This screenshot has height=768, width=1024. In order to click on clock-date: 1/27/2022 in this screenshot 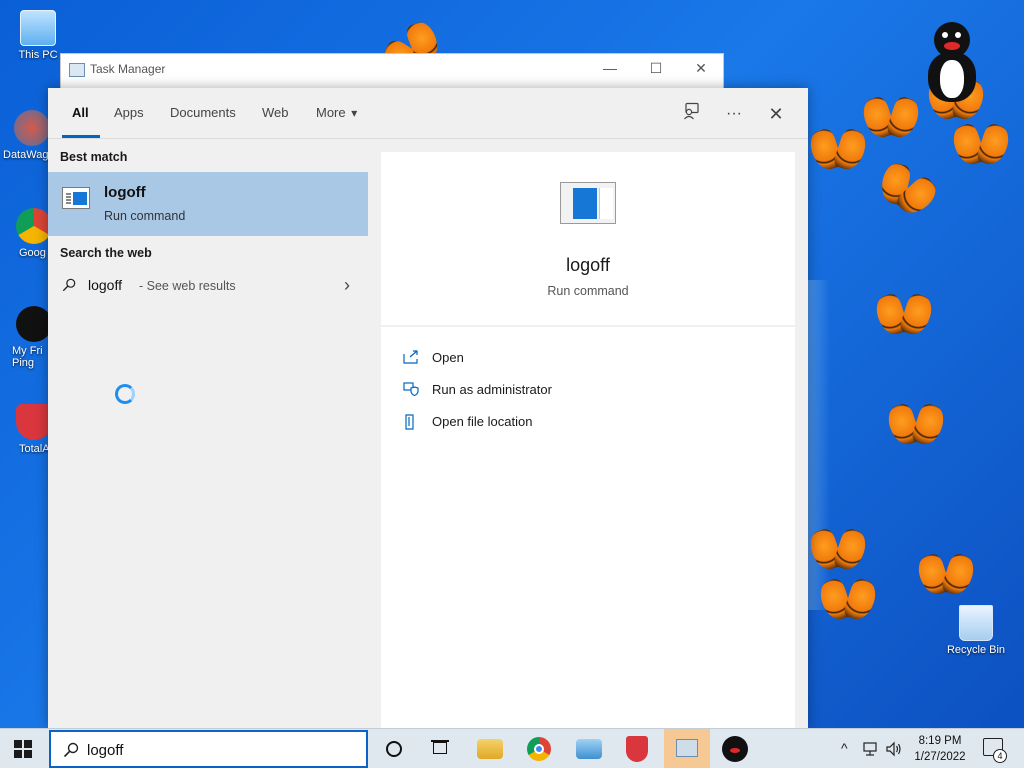, I will do `click(940, 757)`.